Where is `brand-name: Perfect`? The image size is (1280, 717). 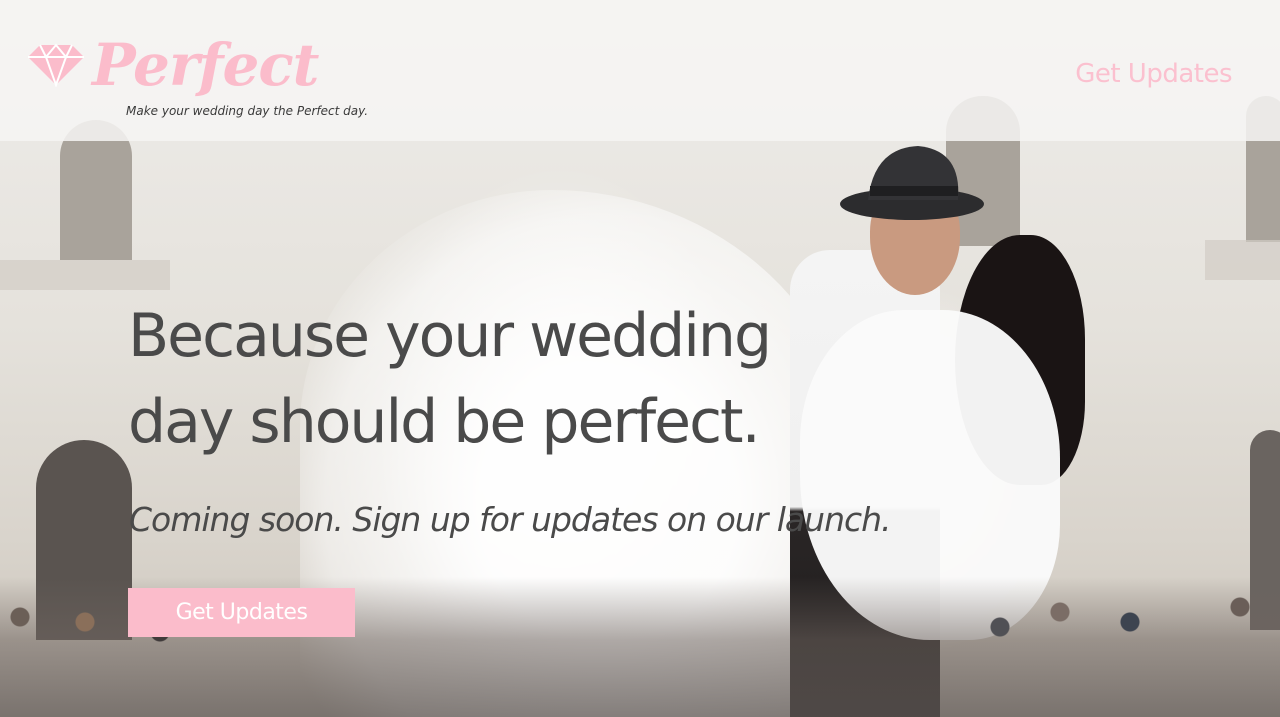 brand-name: Perfect is located at coordinates (205, 65).